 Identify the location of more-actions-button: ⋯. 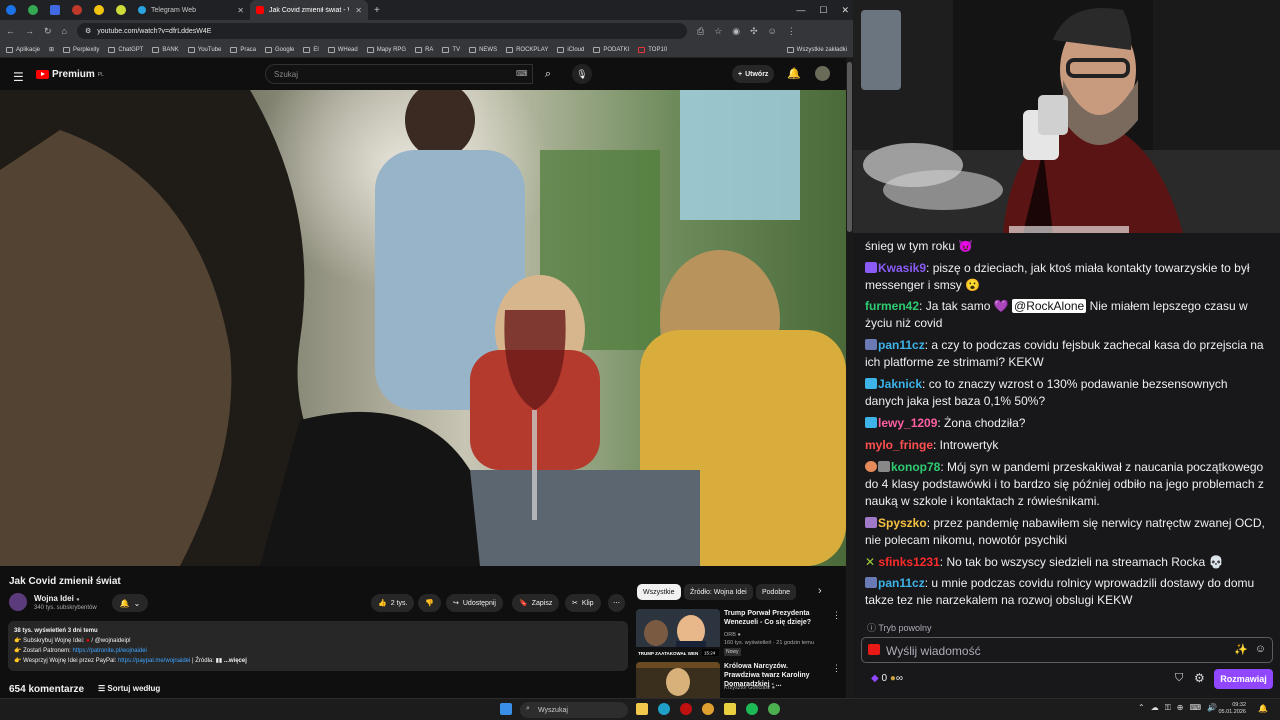
(616, 603).